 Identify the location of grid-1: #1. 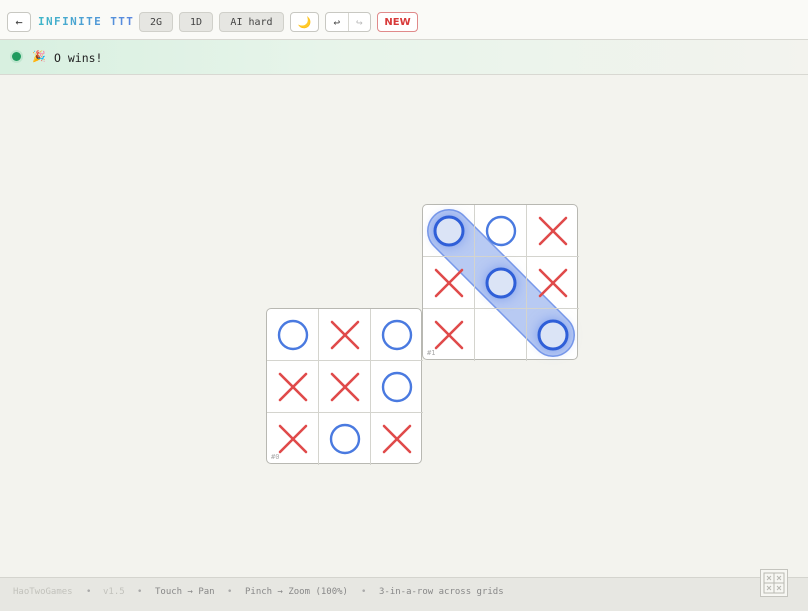
(500, 282).